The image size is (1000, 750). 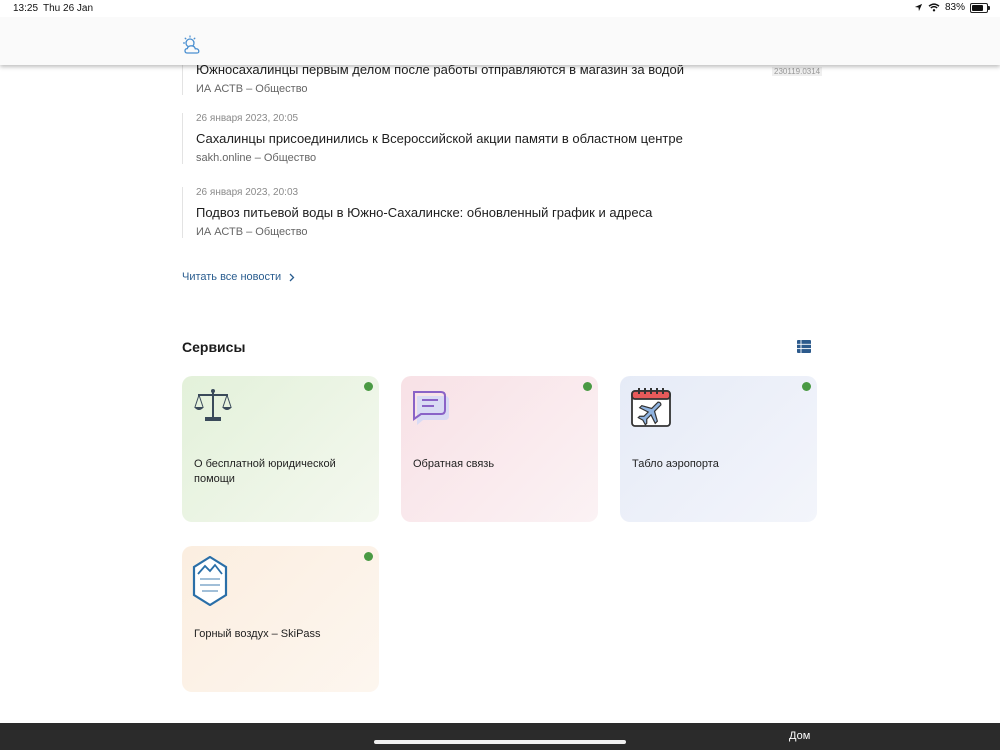 What do you see at coordinates (718, 449) in the screenshot?
I see `service-card-airport-board: Табло аэропорта` at bounding box center [718, 449].